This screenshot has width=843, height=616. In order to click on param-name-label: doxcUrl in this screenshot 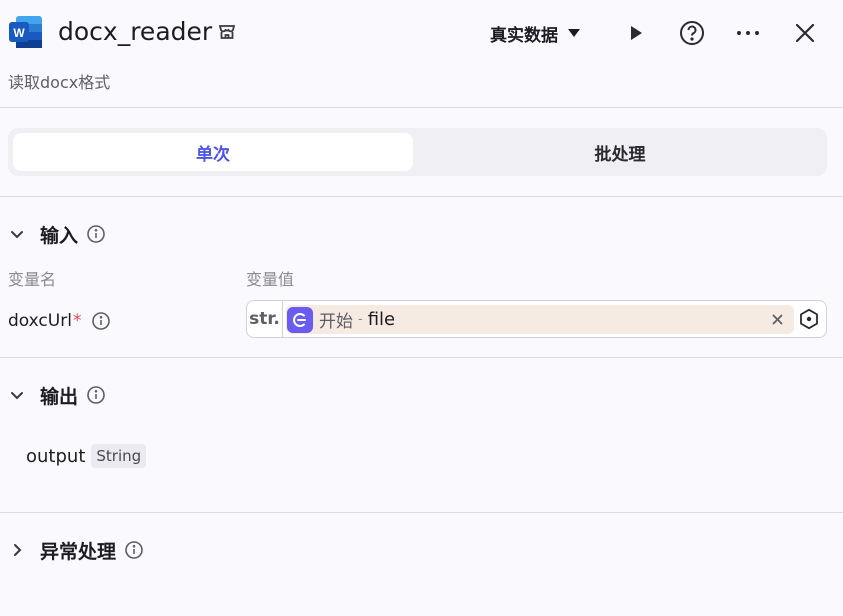, I will do `click(40, 321)`.